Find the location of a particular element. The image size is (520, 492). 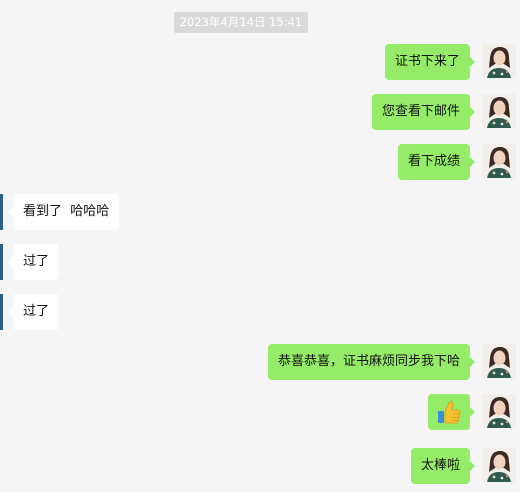

incoming-message-bubble: 看到了 哈哈哈 is located at coordinates (63, 212).